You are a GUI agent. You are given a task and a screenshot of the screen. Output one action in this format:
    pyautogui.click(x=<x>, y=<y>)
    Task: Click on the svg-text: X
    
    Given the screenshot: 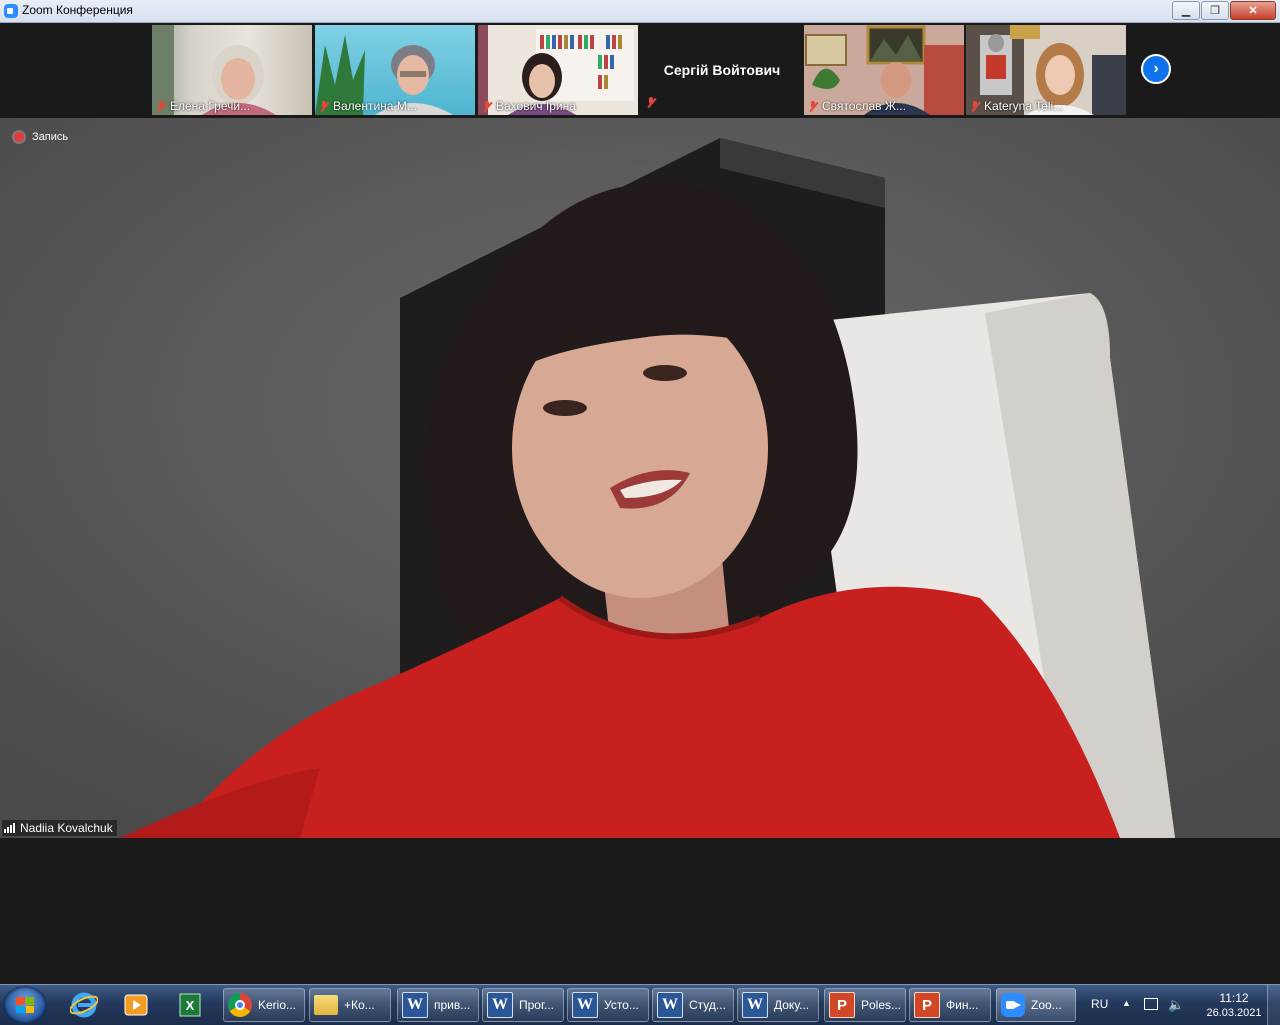 What is the action you would take?
    pyautogui.click(x=190, y=1005)
    